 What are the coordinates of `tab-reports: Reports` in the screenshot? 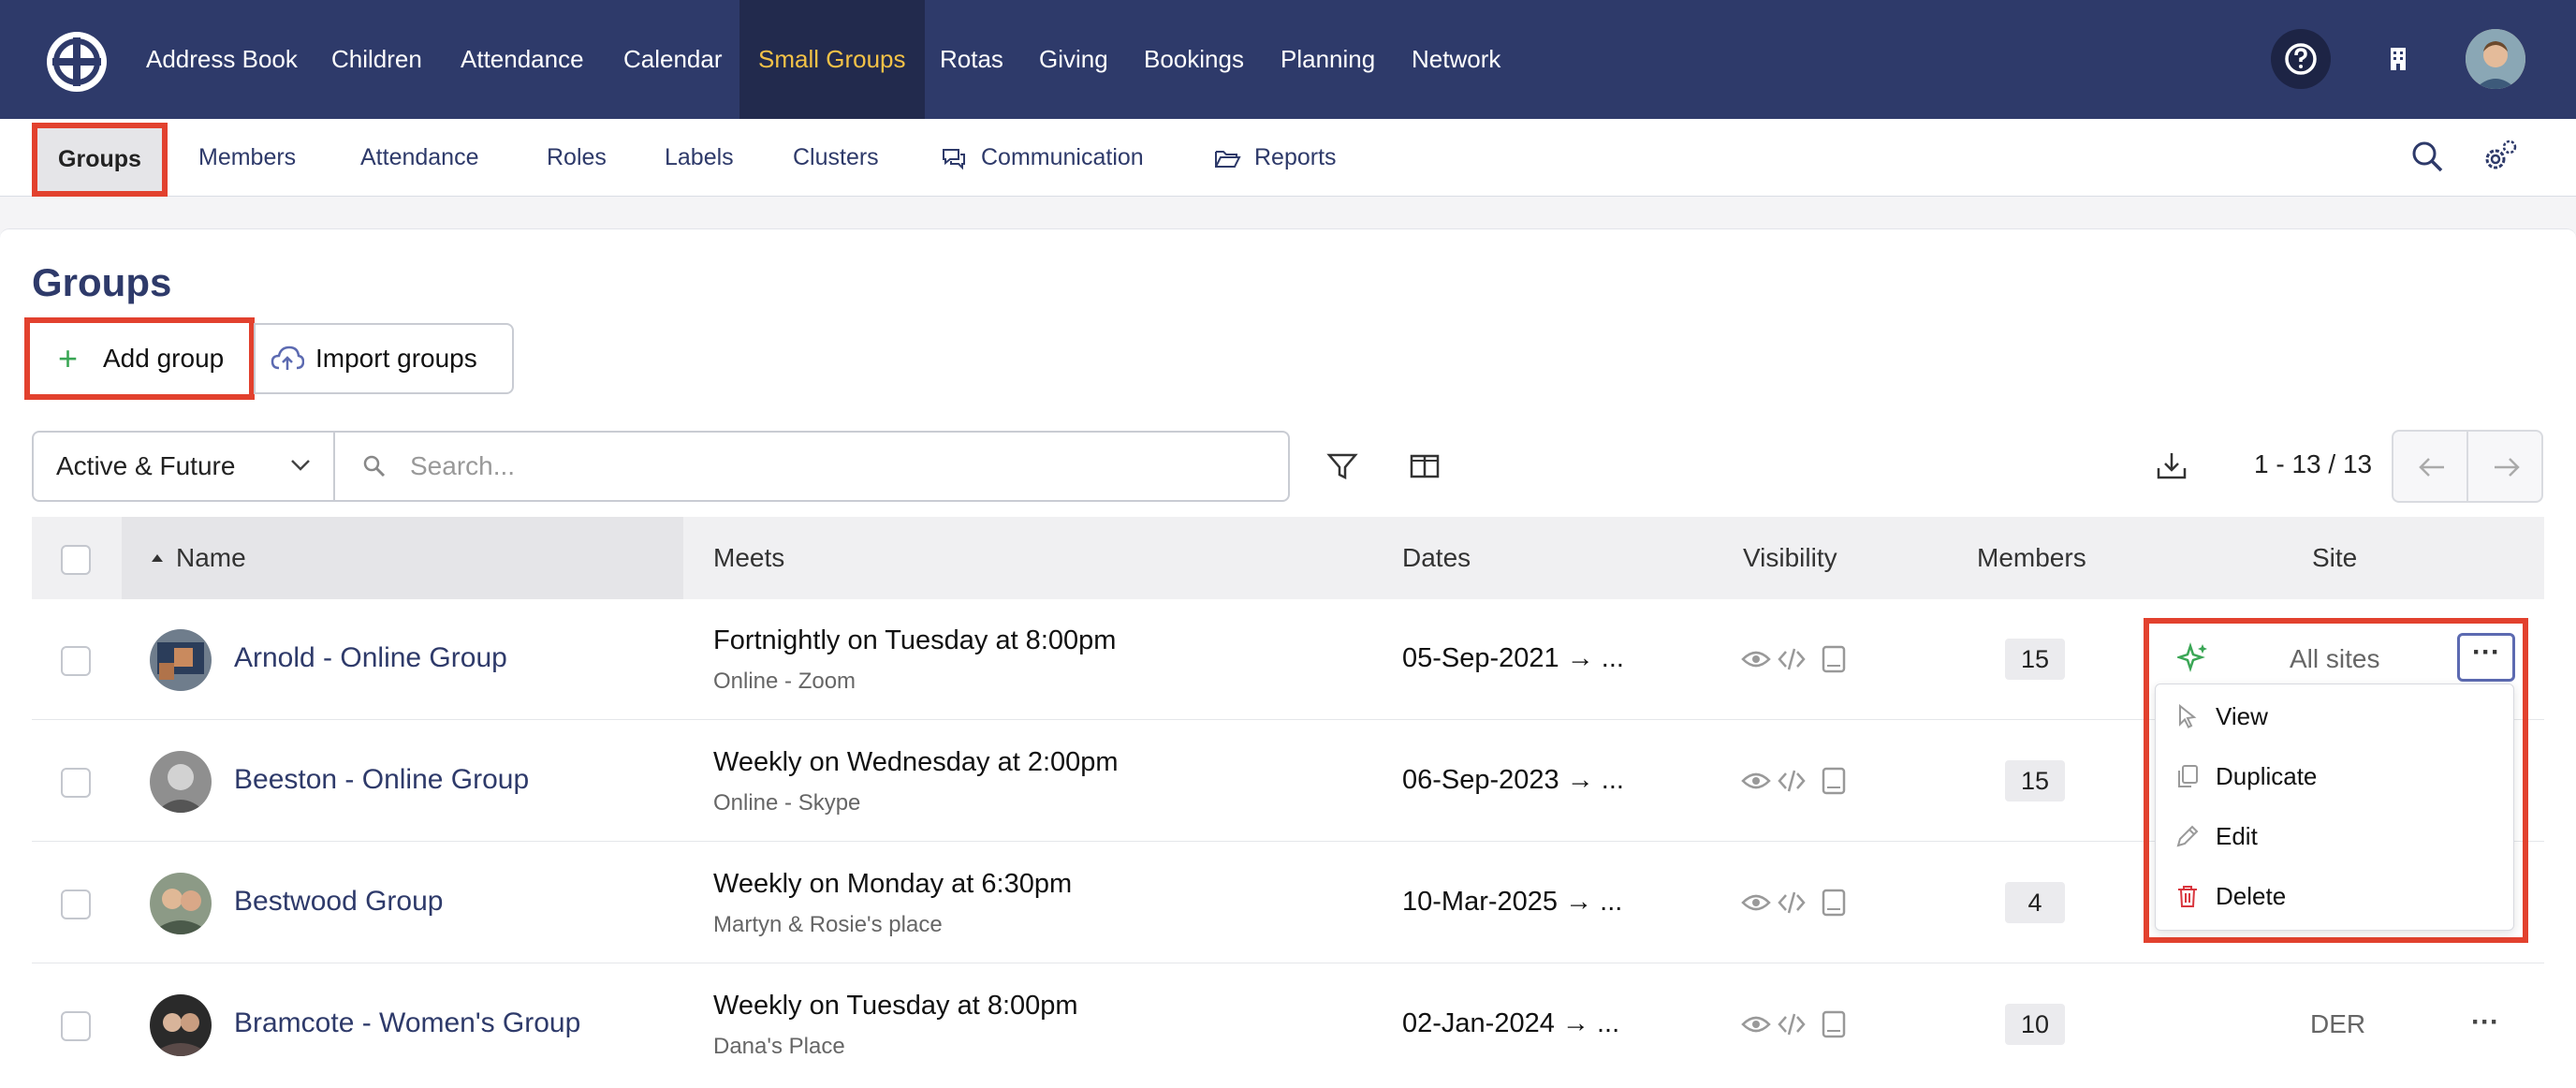 It's located at (1275, 158).